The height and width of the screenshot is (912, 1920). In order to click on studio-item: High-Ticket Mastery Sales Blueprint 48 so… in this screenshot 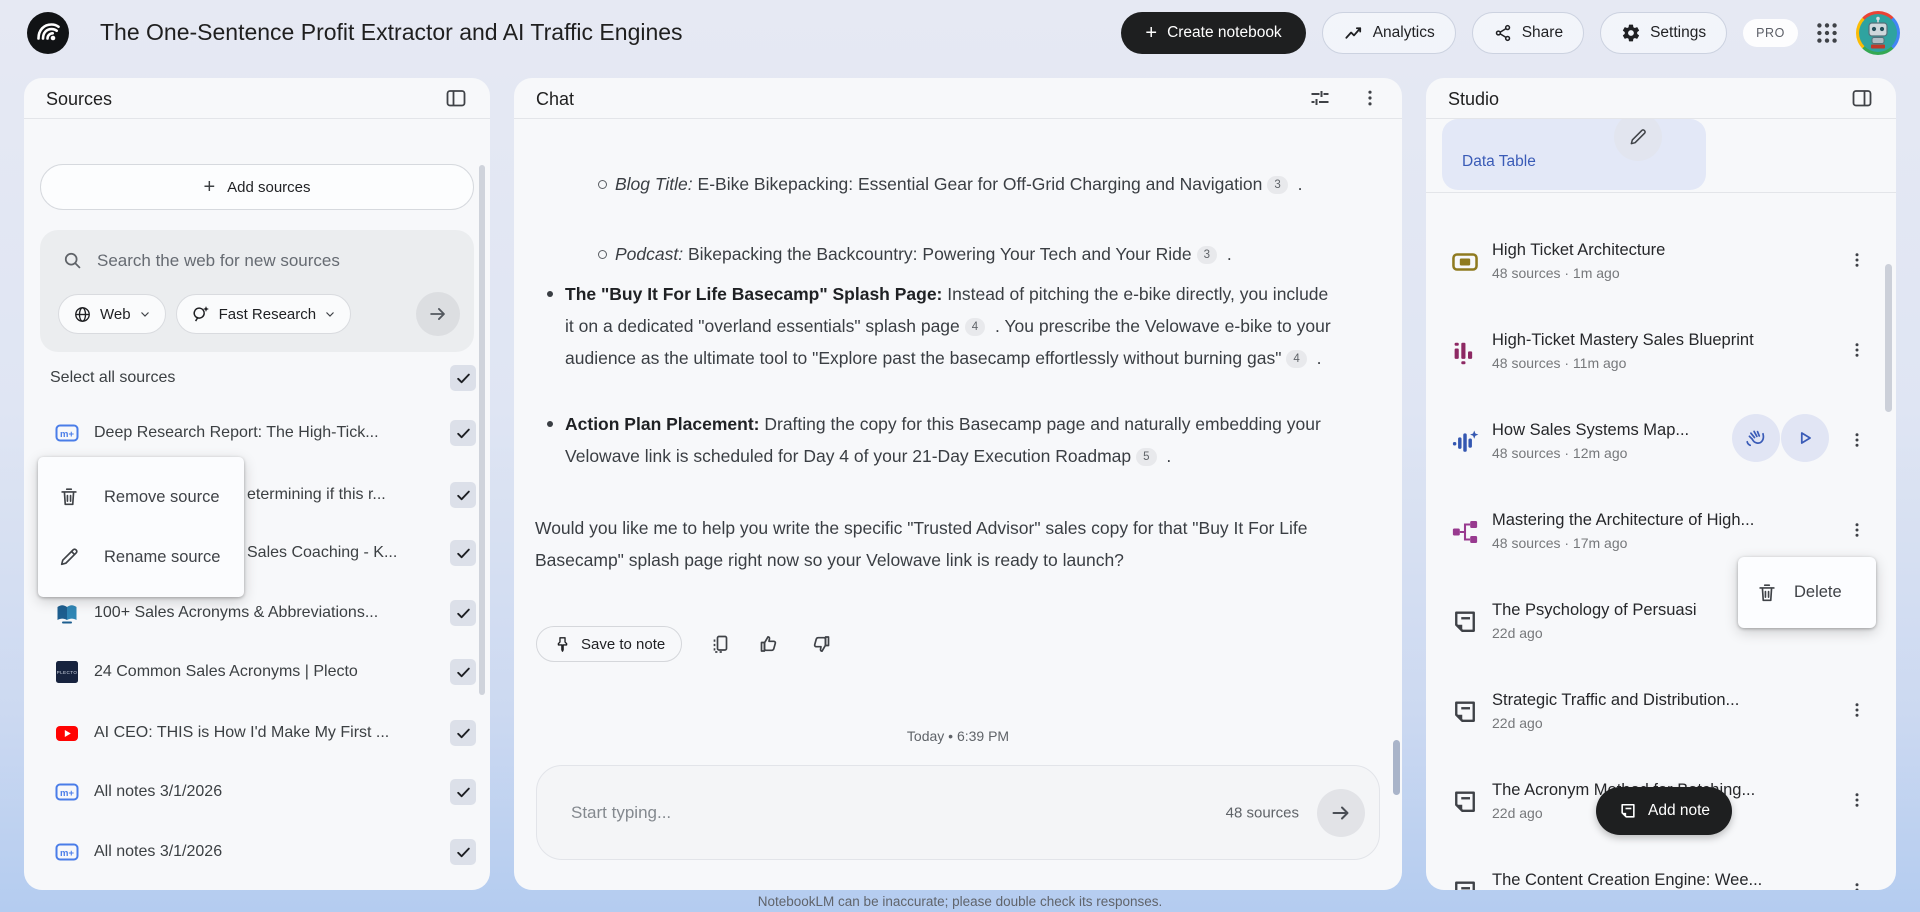, I will do `click(1661, 360)`.